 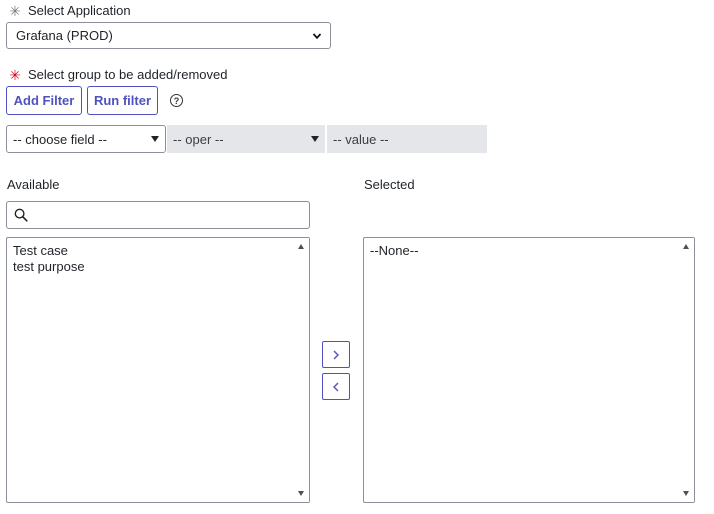 I want to click on group-label-row: ✳ Select group to be added/removed, so click(x=117, y=74).